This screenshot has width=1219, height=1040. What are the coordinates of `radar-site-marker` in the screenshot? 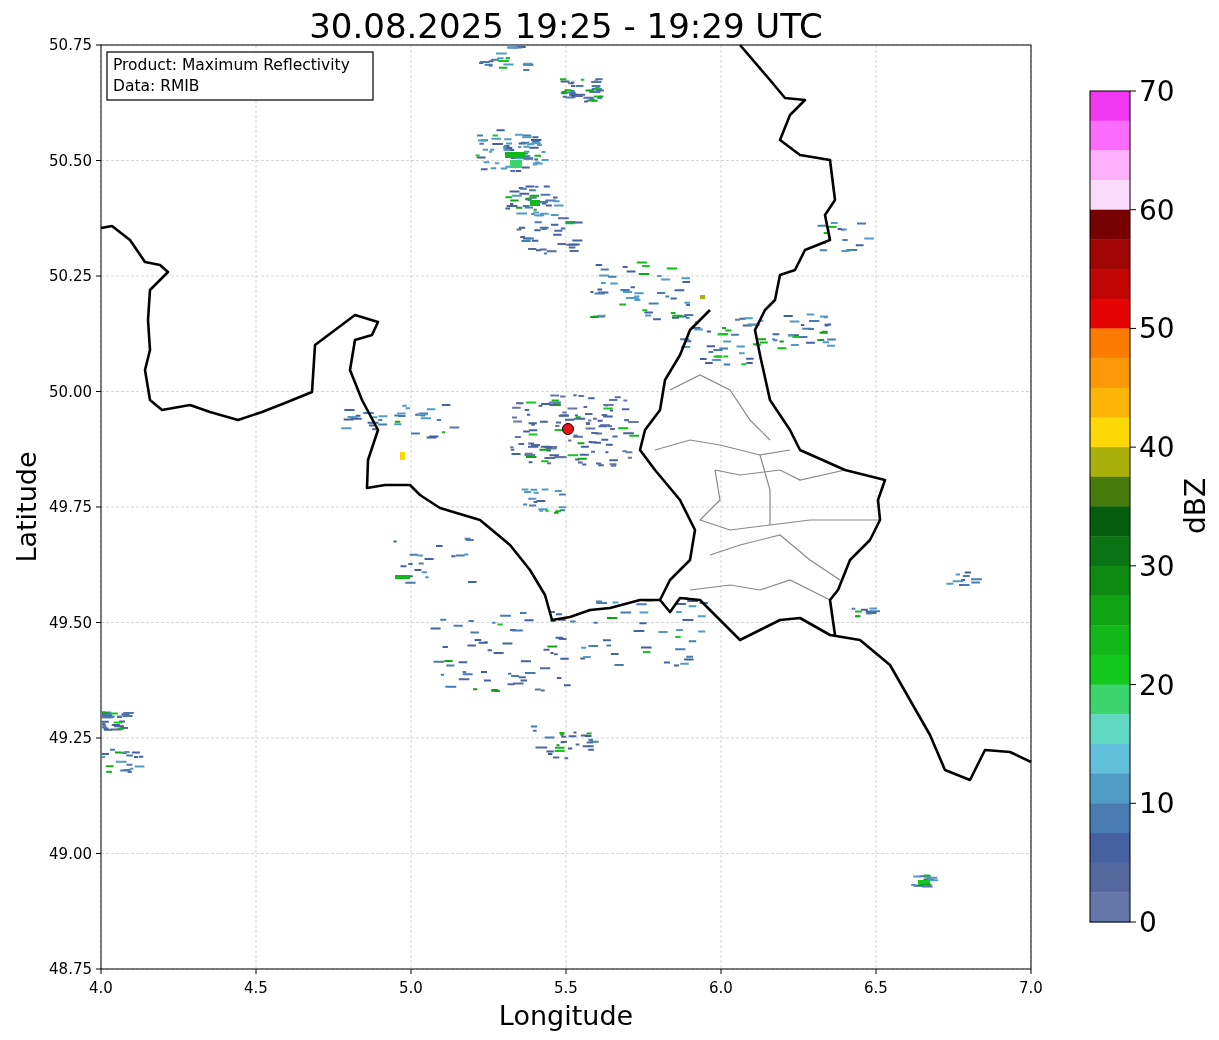 It's located at (568, 429).